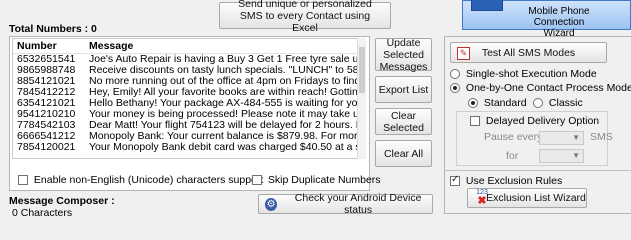 Image resolution: width=631 pixels, height=240 pixels. What do you see at coordinates (505, 103) in the screenshot?
I see `standard-label: Standard` at bounding box center [505, 103].